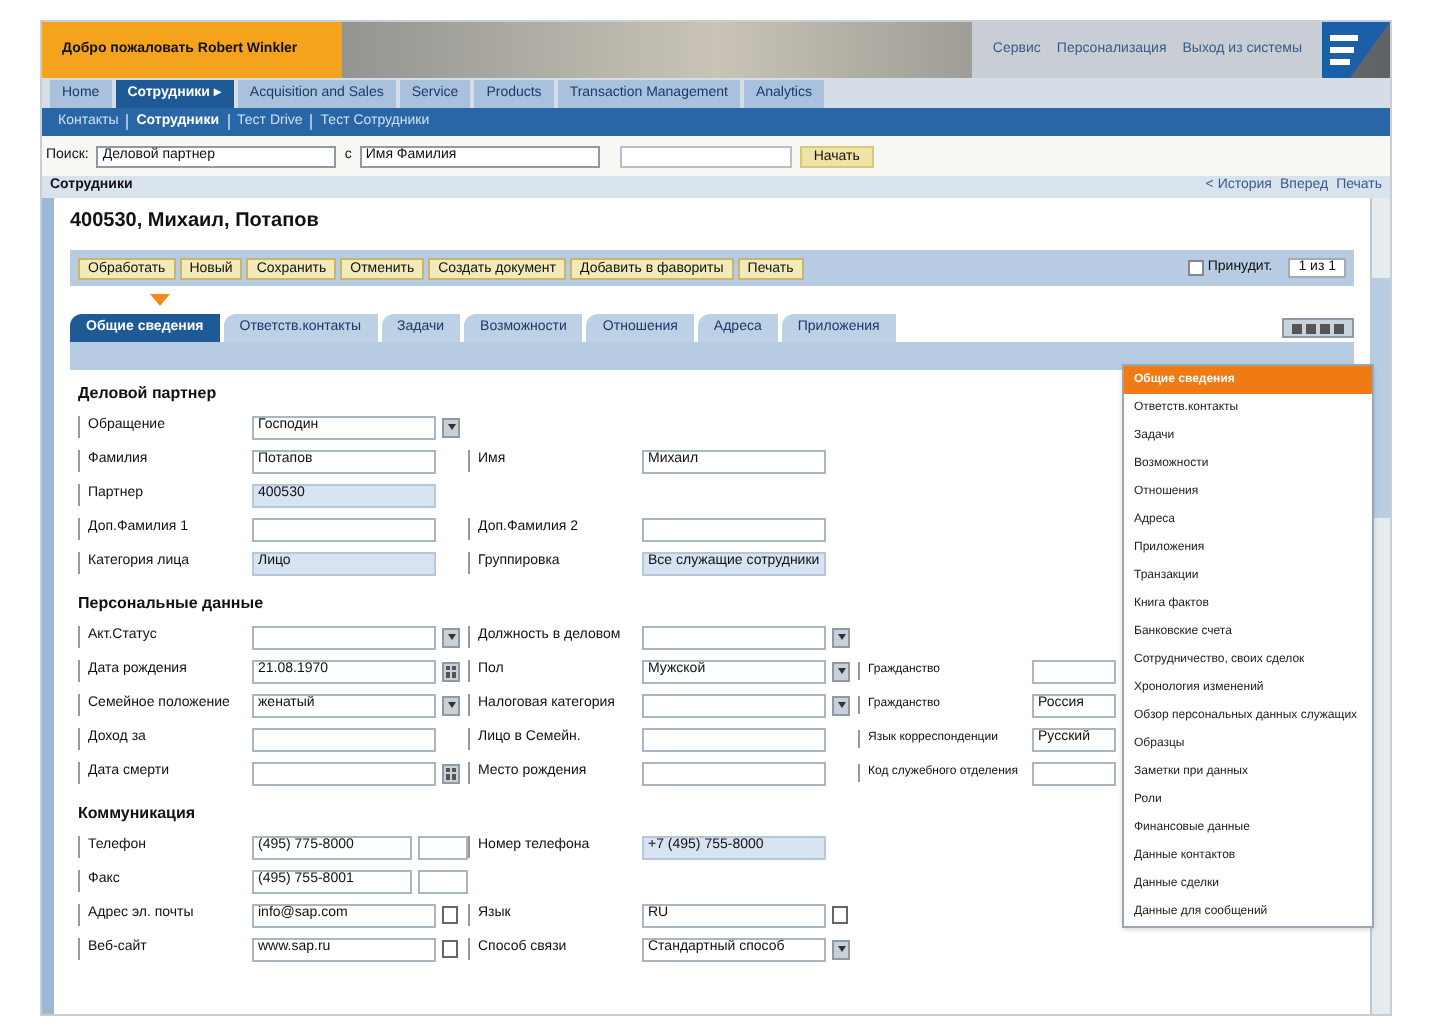  I want to click on search-field, so click(705, 156).